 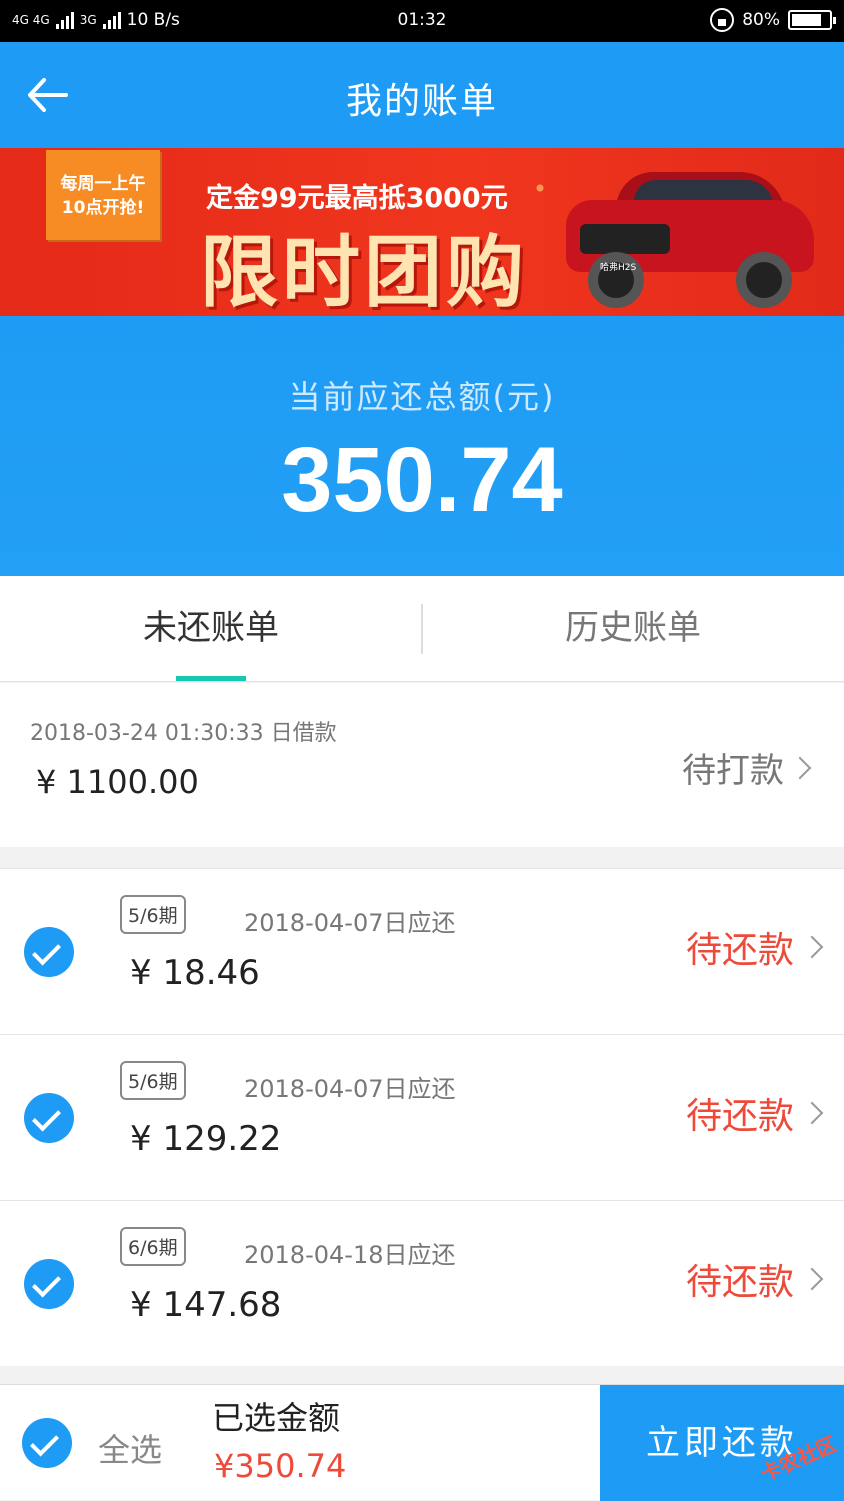 I want to click on tab-active-indicator, so click(x=211, y=678).